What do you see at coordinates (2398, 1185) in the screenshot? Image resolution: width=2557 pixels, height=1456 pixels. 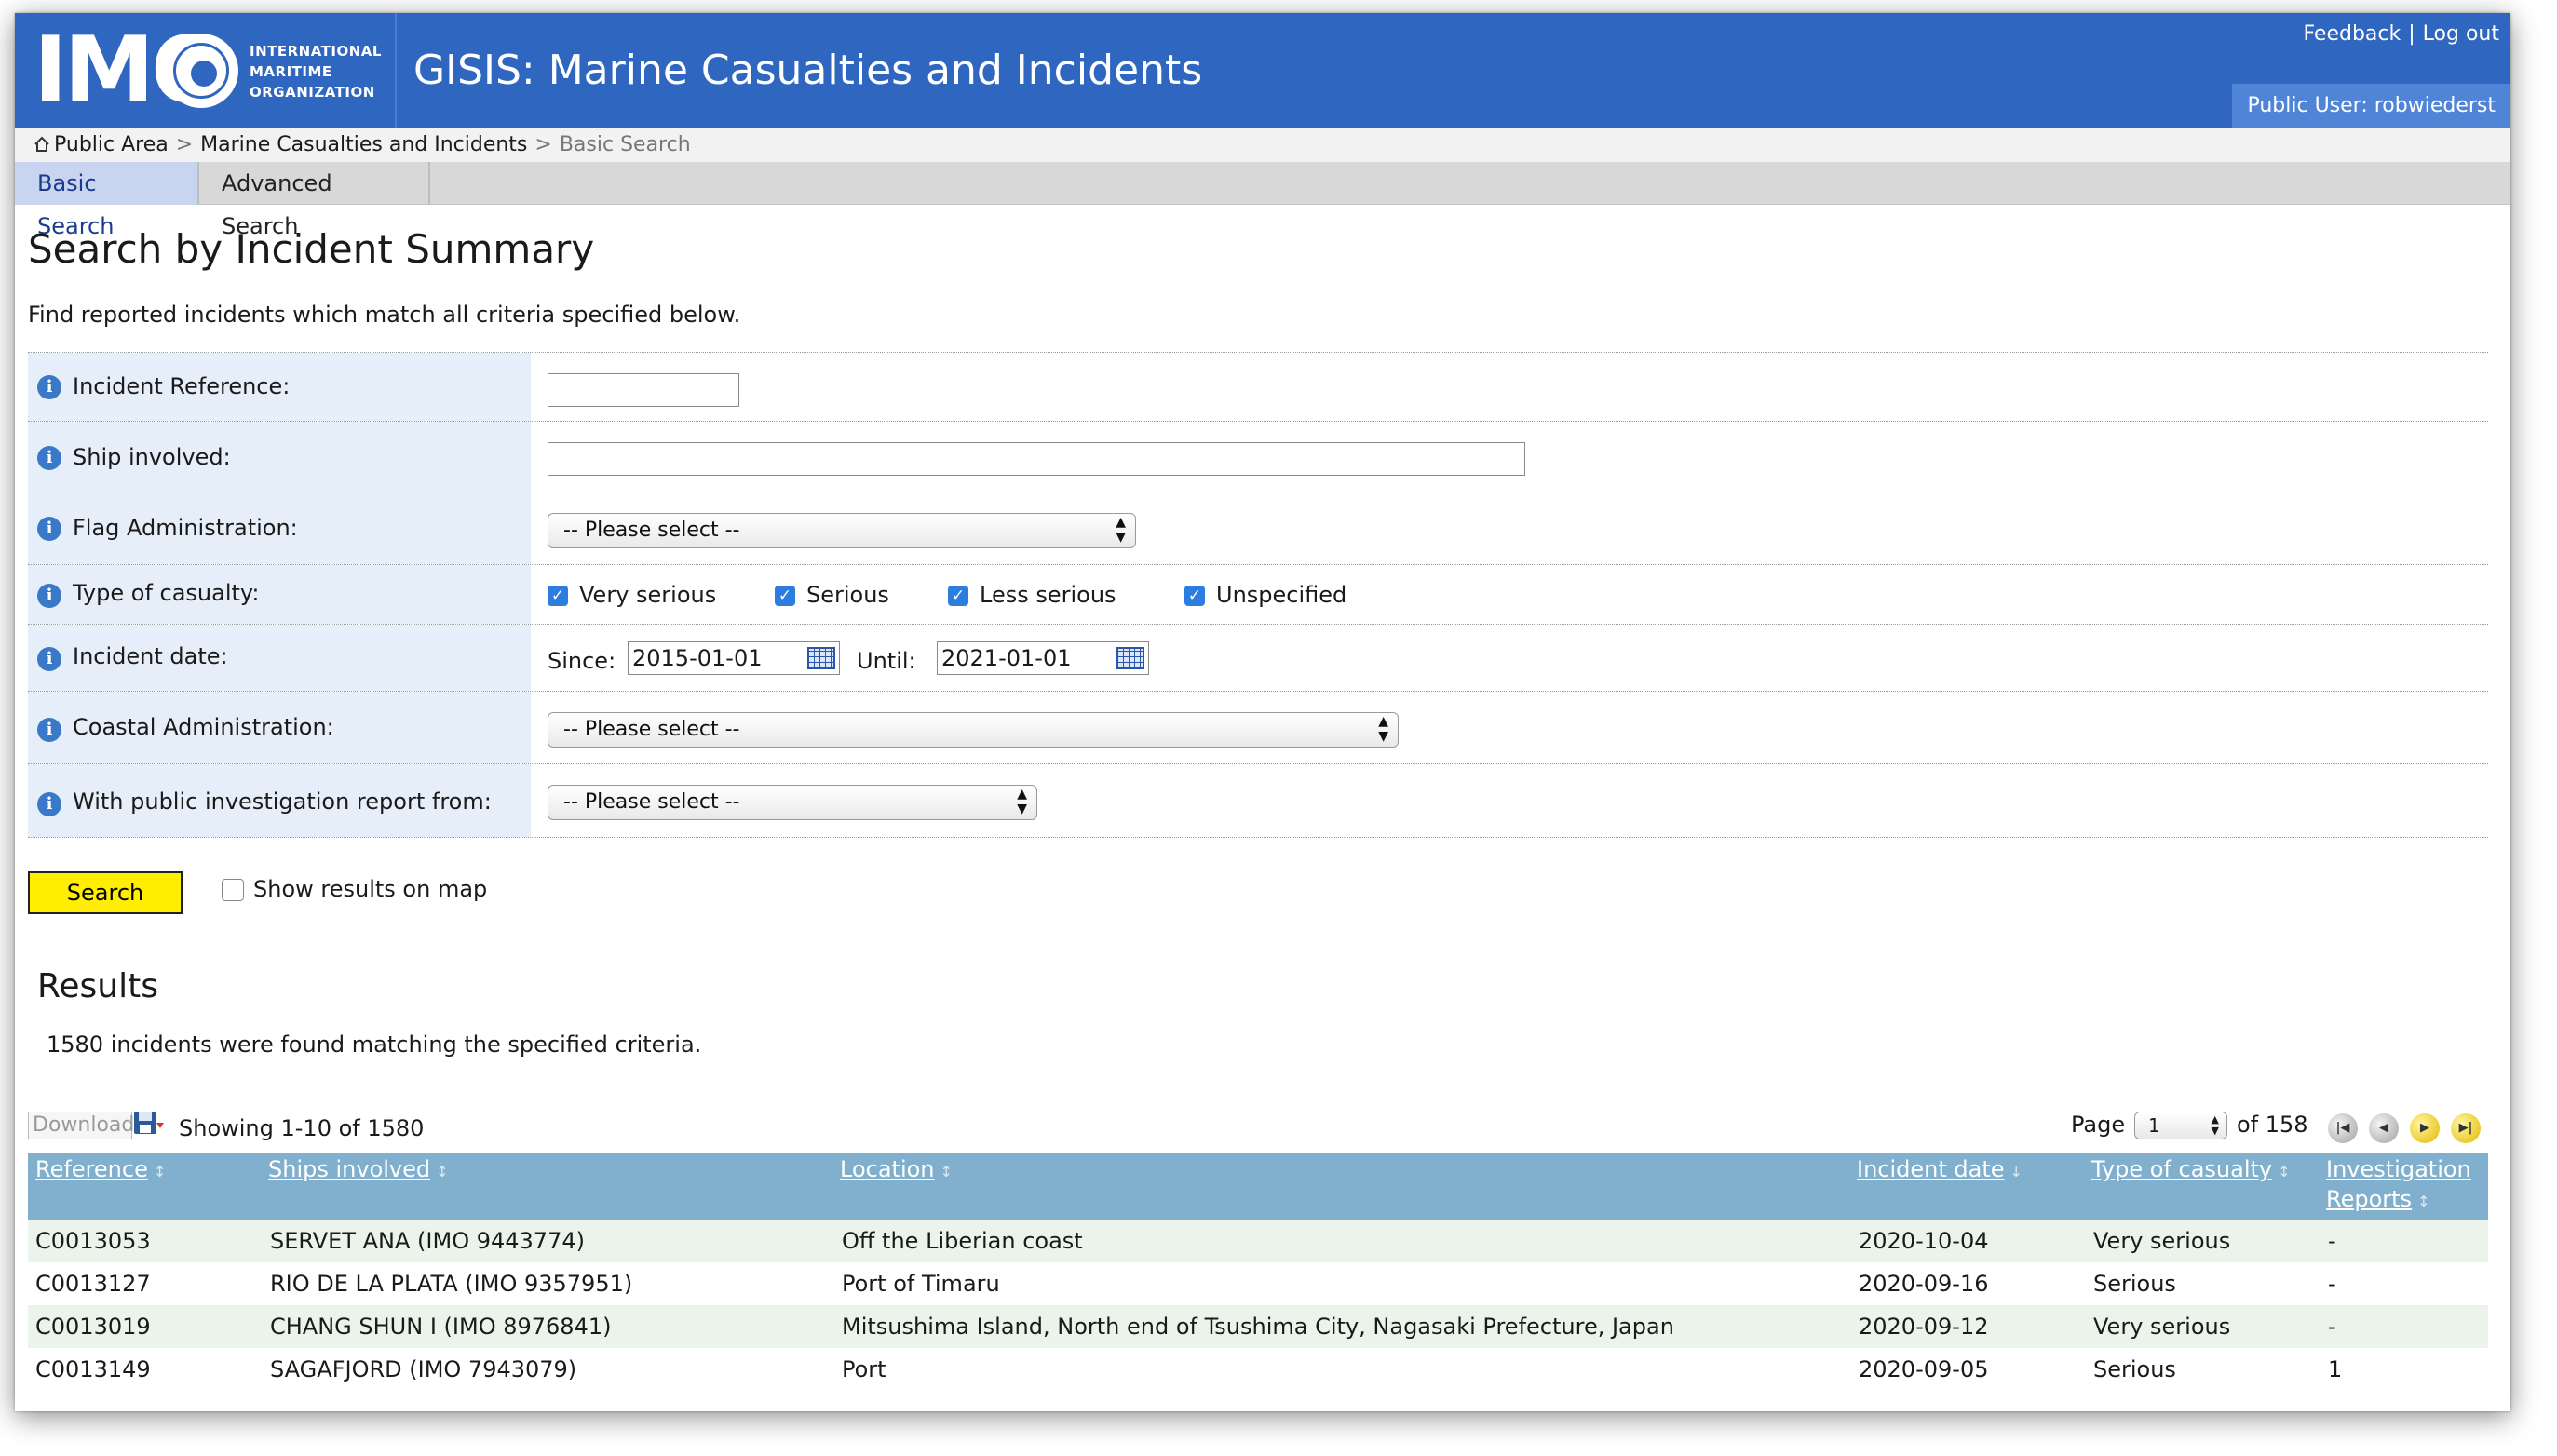 I see `column-header-reports: Investigation Reports ↕` at bounding box center [2398, 1185].